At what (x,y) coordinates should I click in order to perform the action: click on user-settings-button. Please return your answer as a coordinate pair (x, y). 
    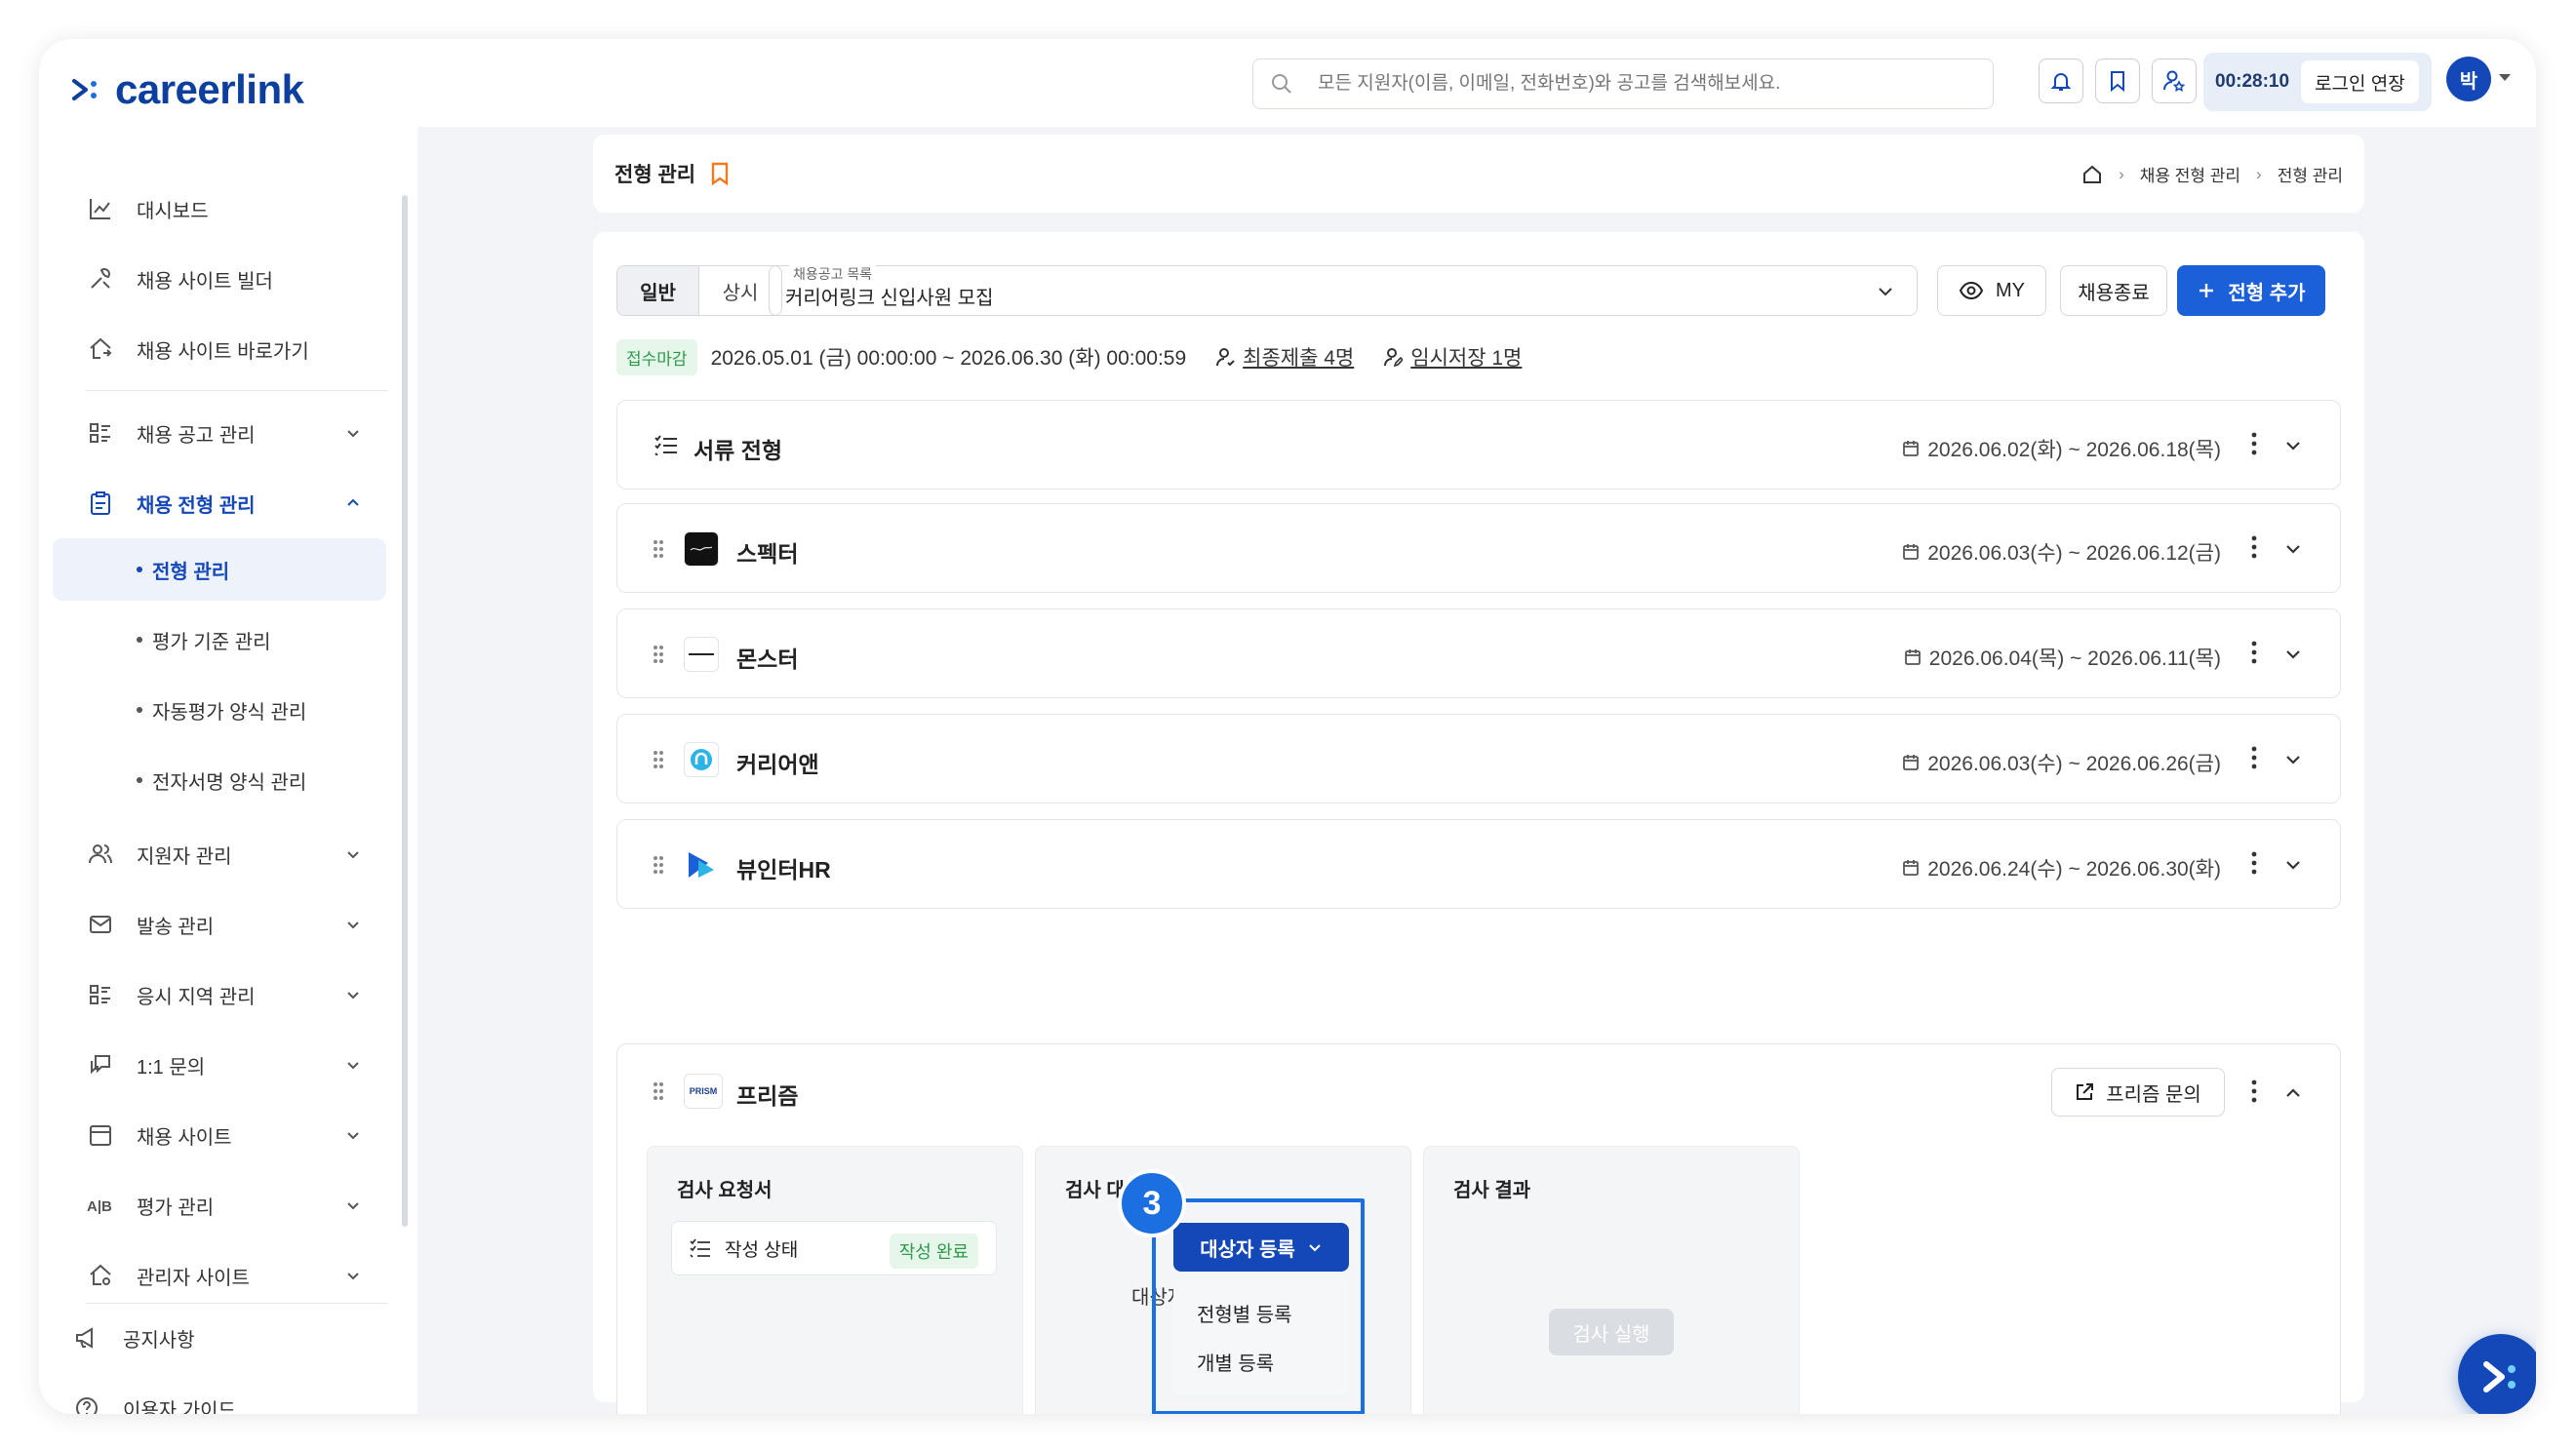
    Looking at the image, I should click on (2174, 81).